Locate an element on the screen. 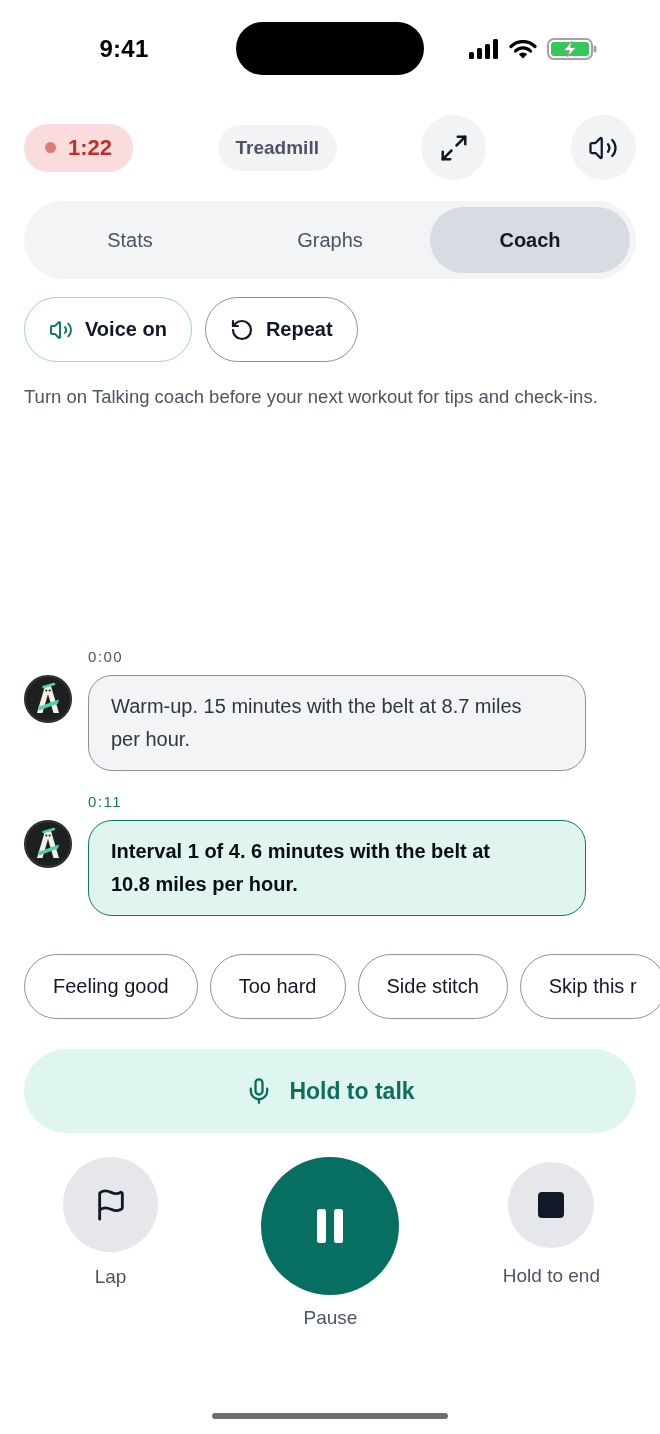 The height and width of the screenshot is (1434, 660). hold-to-talk-button: Hold to talk is located at coordinates (330, 1091).